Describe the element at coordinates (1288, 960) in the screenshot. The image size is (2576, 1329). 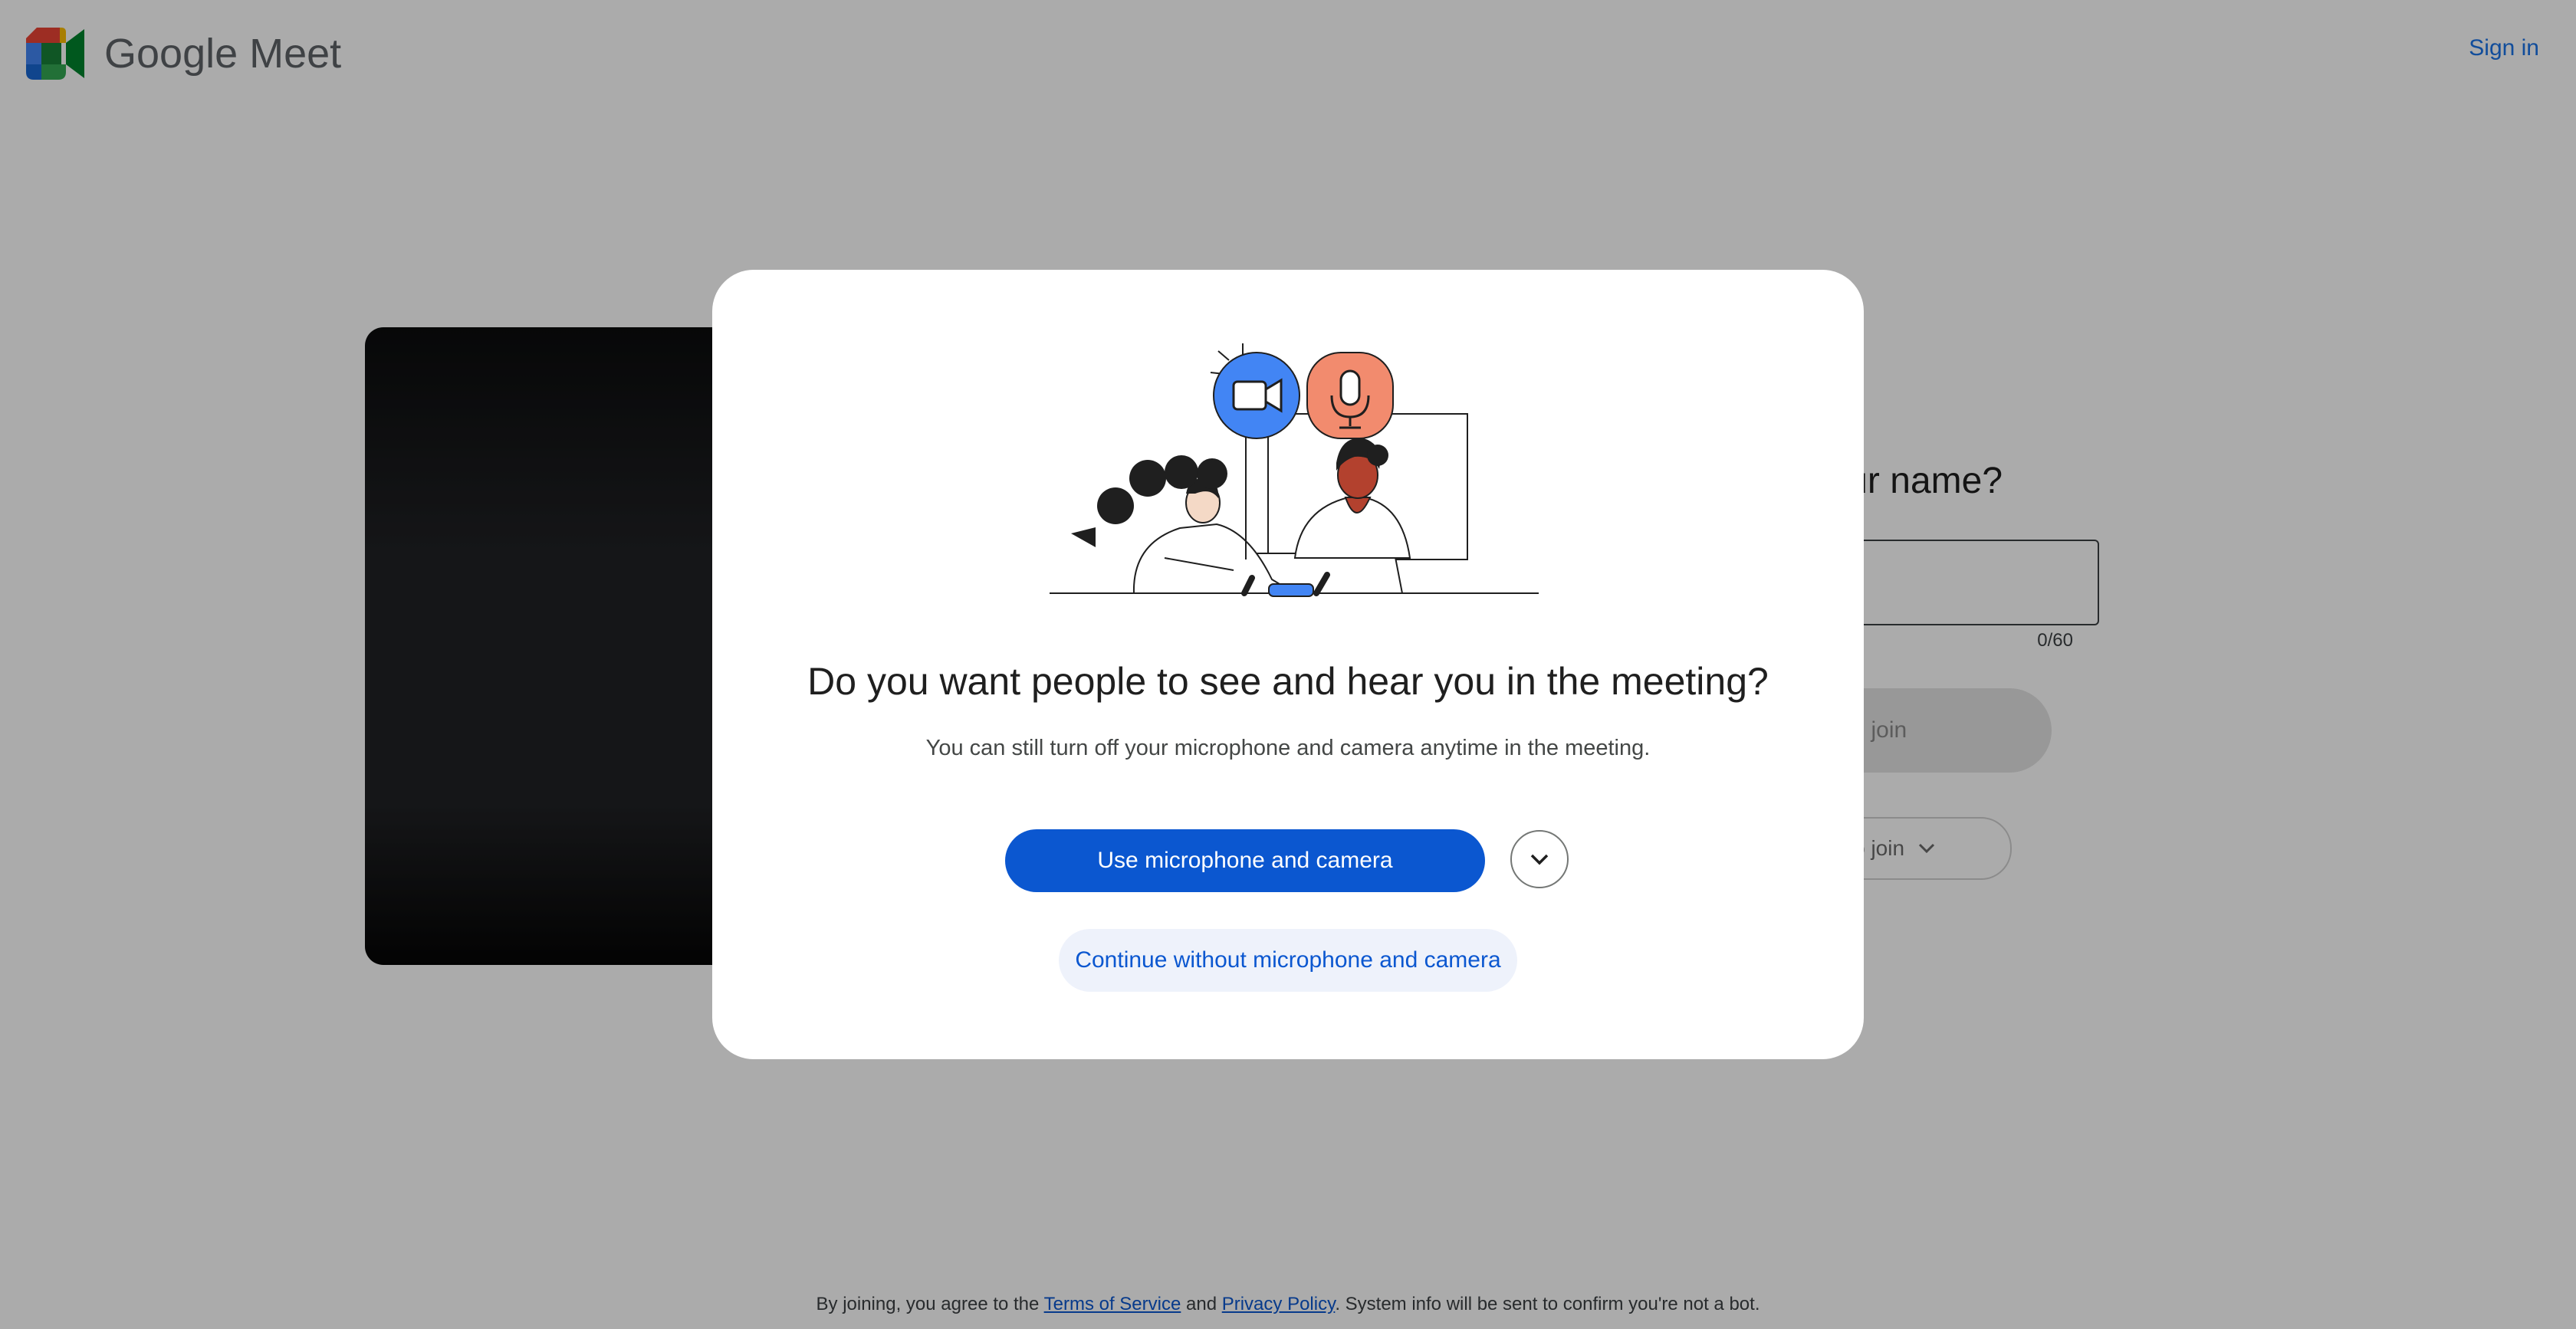
I see `continue-without-mic-camera-button: Continue without microphone and camera` at that location.